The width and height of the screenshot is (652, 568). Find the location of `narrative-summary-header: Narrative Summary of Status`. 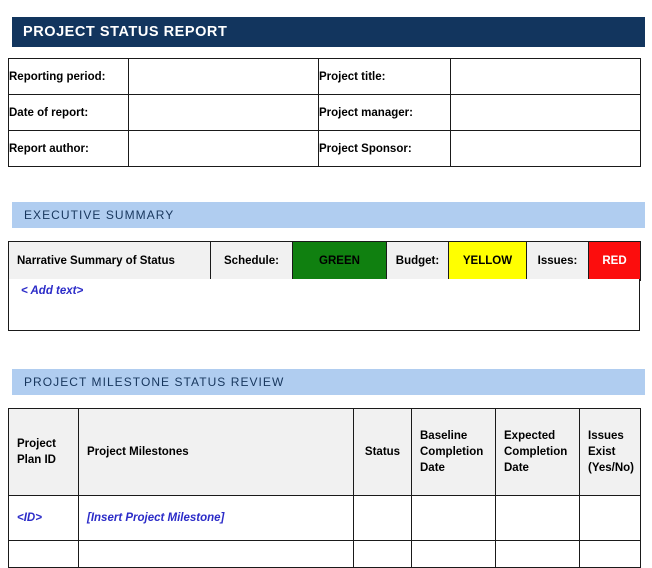

narrative-summary-header: Narrative Summary of Status is located at coordinates (109, 261).